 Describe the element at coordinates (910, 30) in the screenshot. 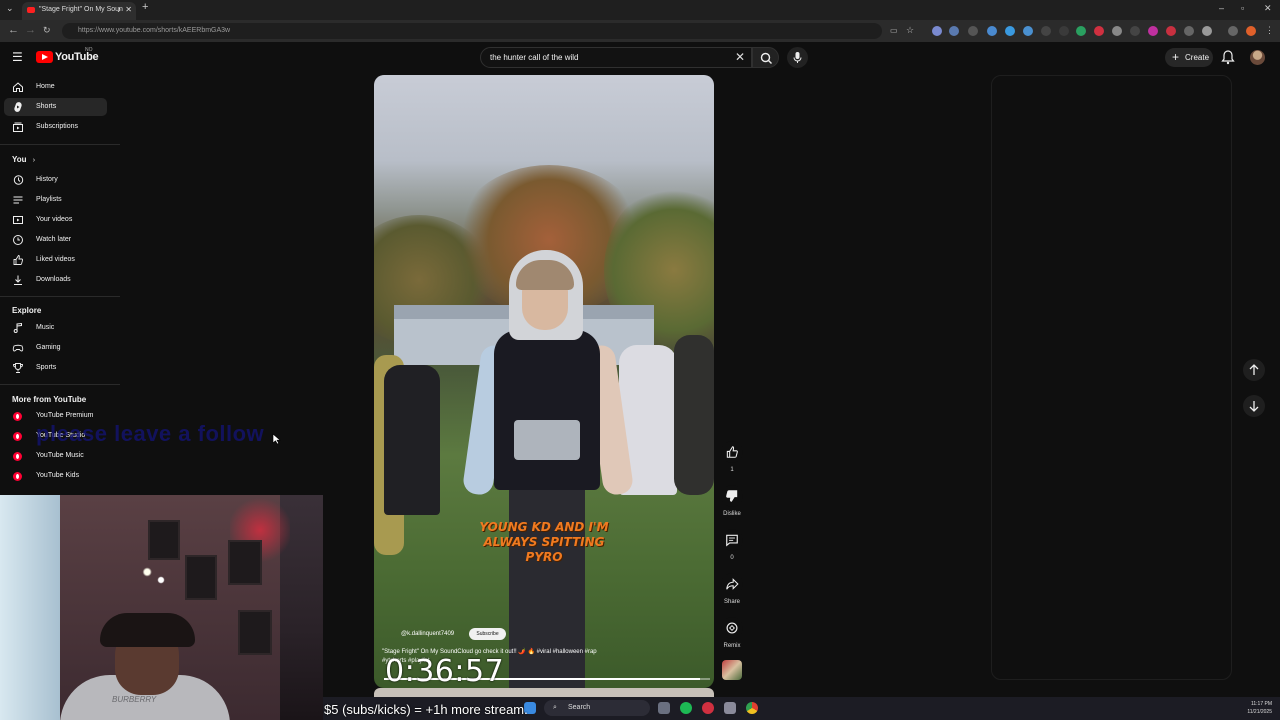

I see `bookmark-star-icon: ☆` at that location.